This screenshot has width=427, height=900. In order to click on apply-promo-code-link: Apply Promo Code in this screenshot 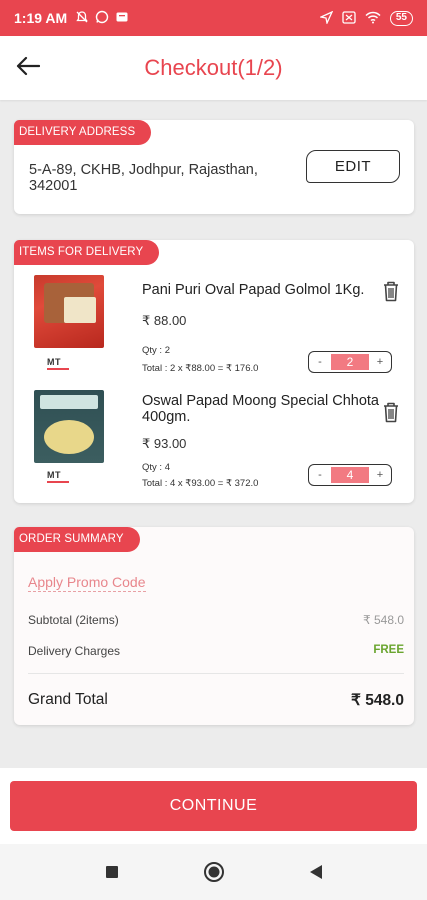, I will do `click(87, 583)`.